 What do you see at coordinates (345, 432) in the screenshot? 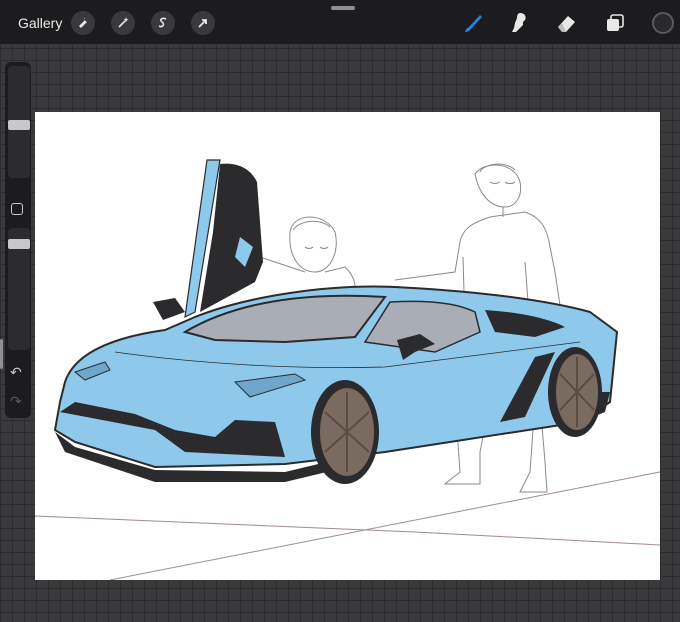
I see `front-wheel` at bounding box center [345, 432].